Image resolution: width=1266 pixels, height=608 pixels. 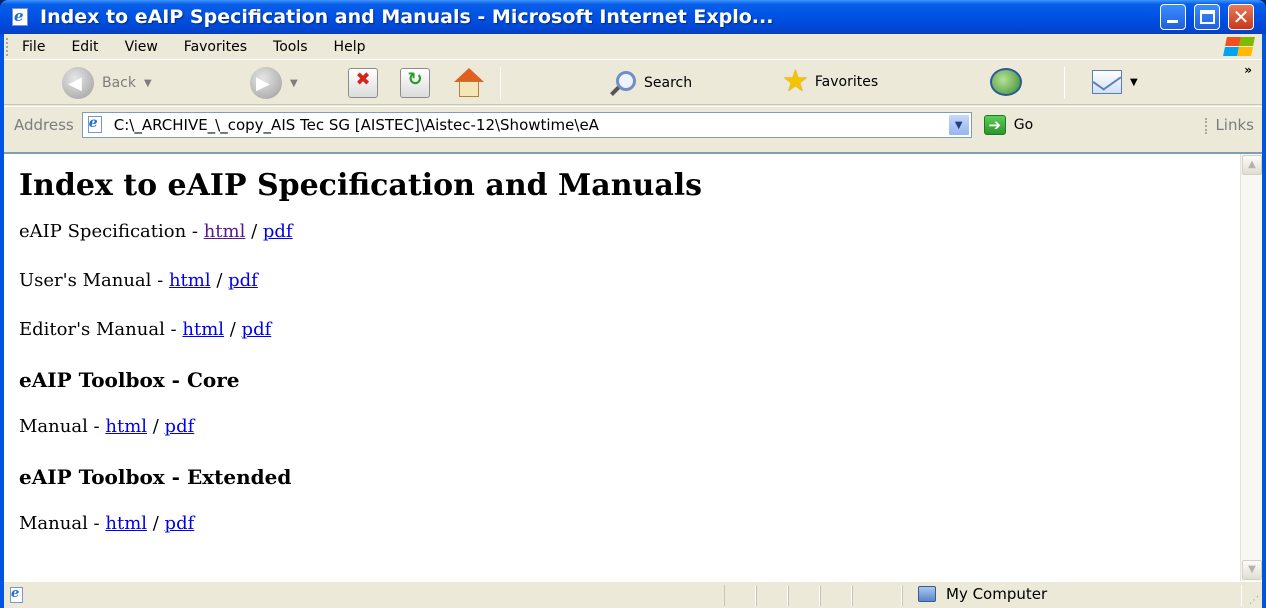 What do you see at coordinates (203, 329) in the screenshot?
I see `editors-manual-html-link: html` at bounding box center [203, 329].